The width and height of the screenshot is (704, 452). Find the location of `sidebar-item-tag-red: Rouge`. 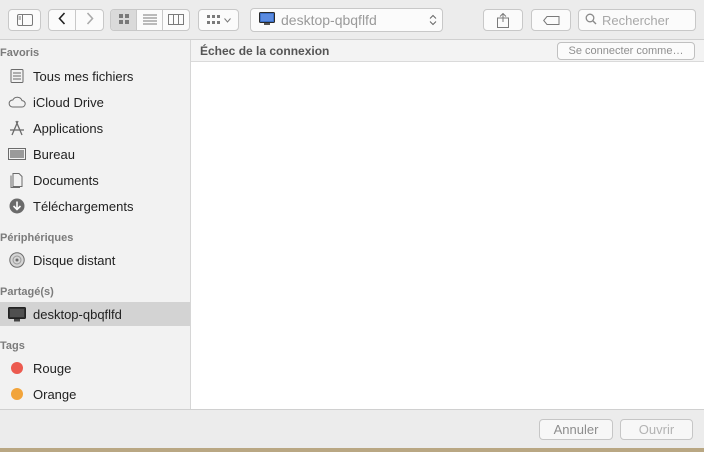

sidebar-item-tag-red: Rouge is located at coordinates (95, 368).